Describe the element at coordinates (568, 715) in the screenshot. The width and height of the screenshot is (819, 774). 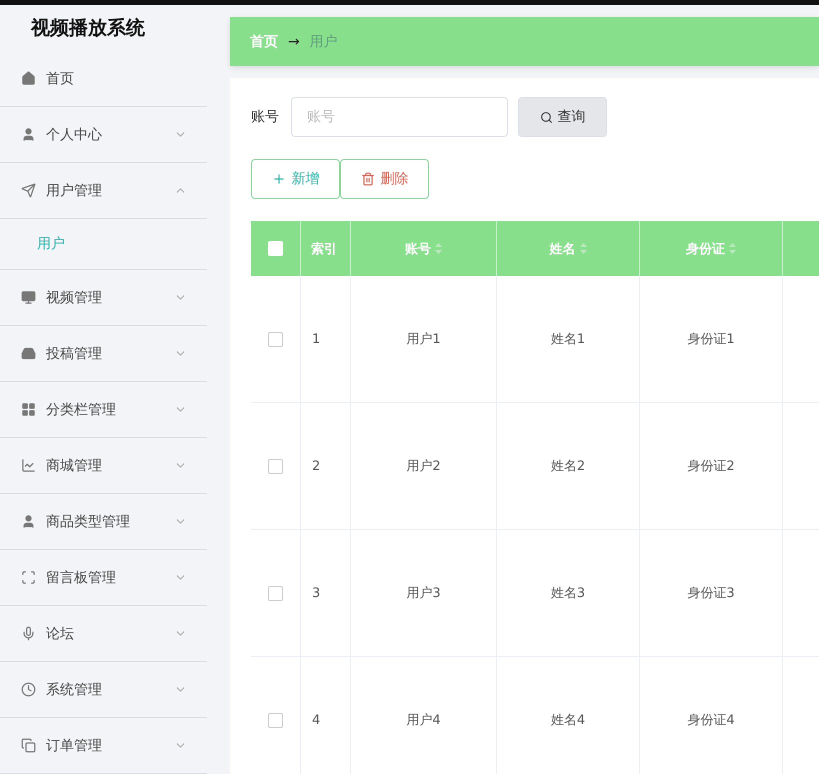
I see `table-cell: 姓名4` at that location.